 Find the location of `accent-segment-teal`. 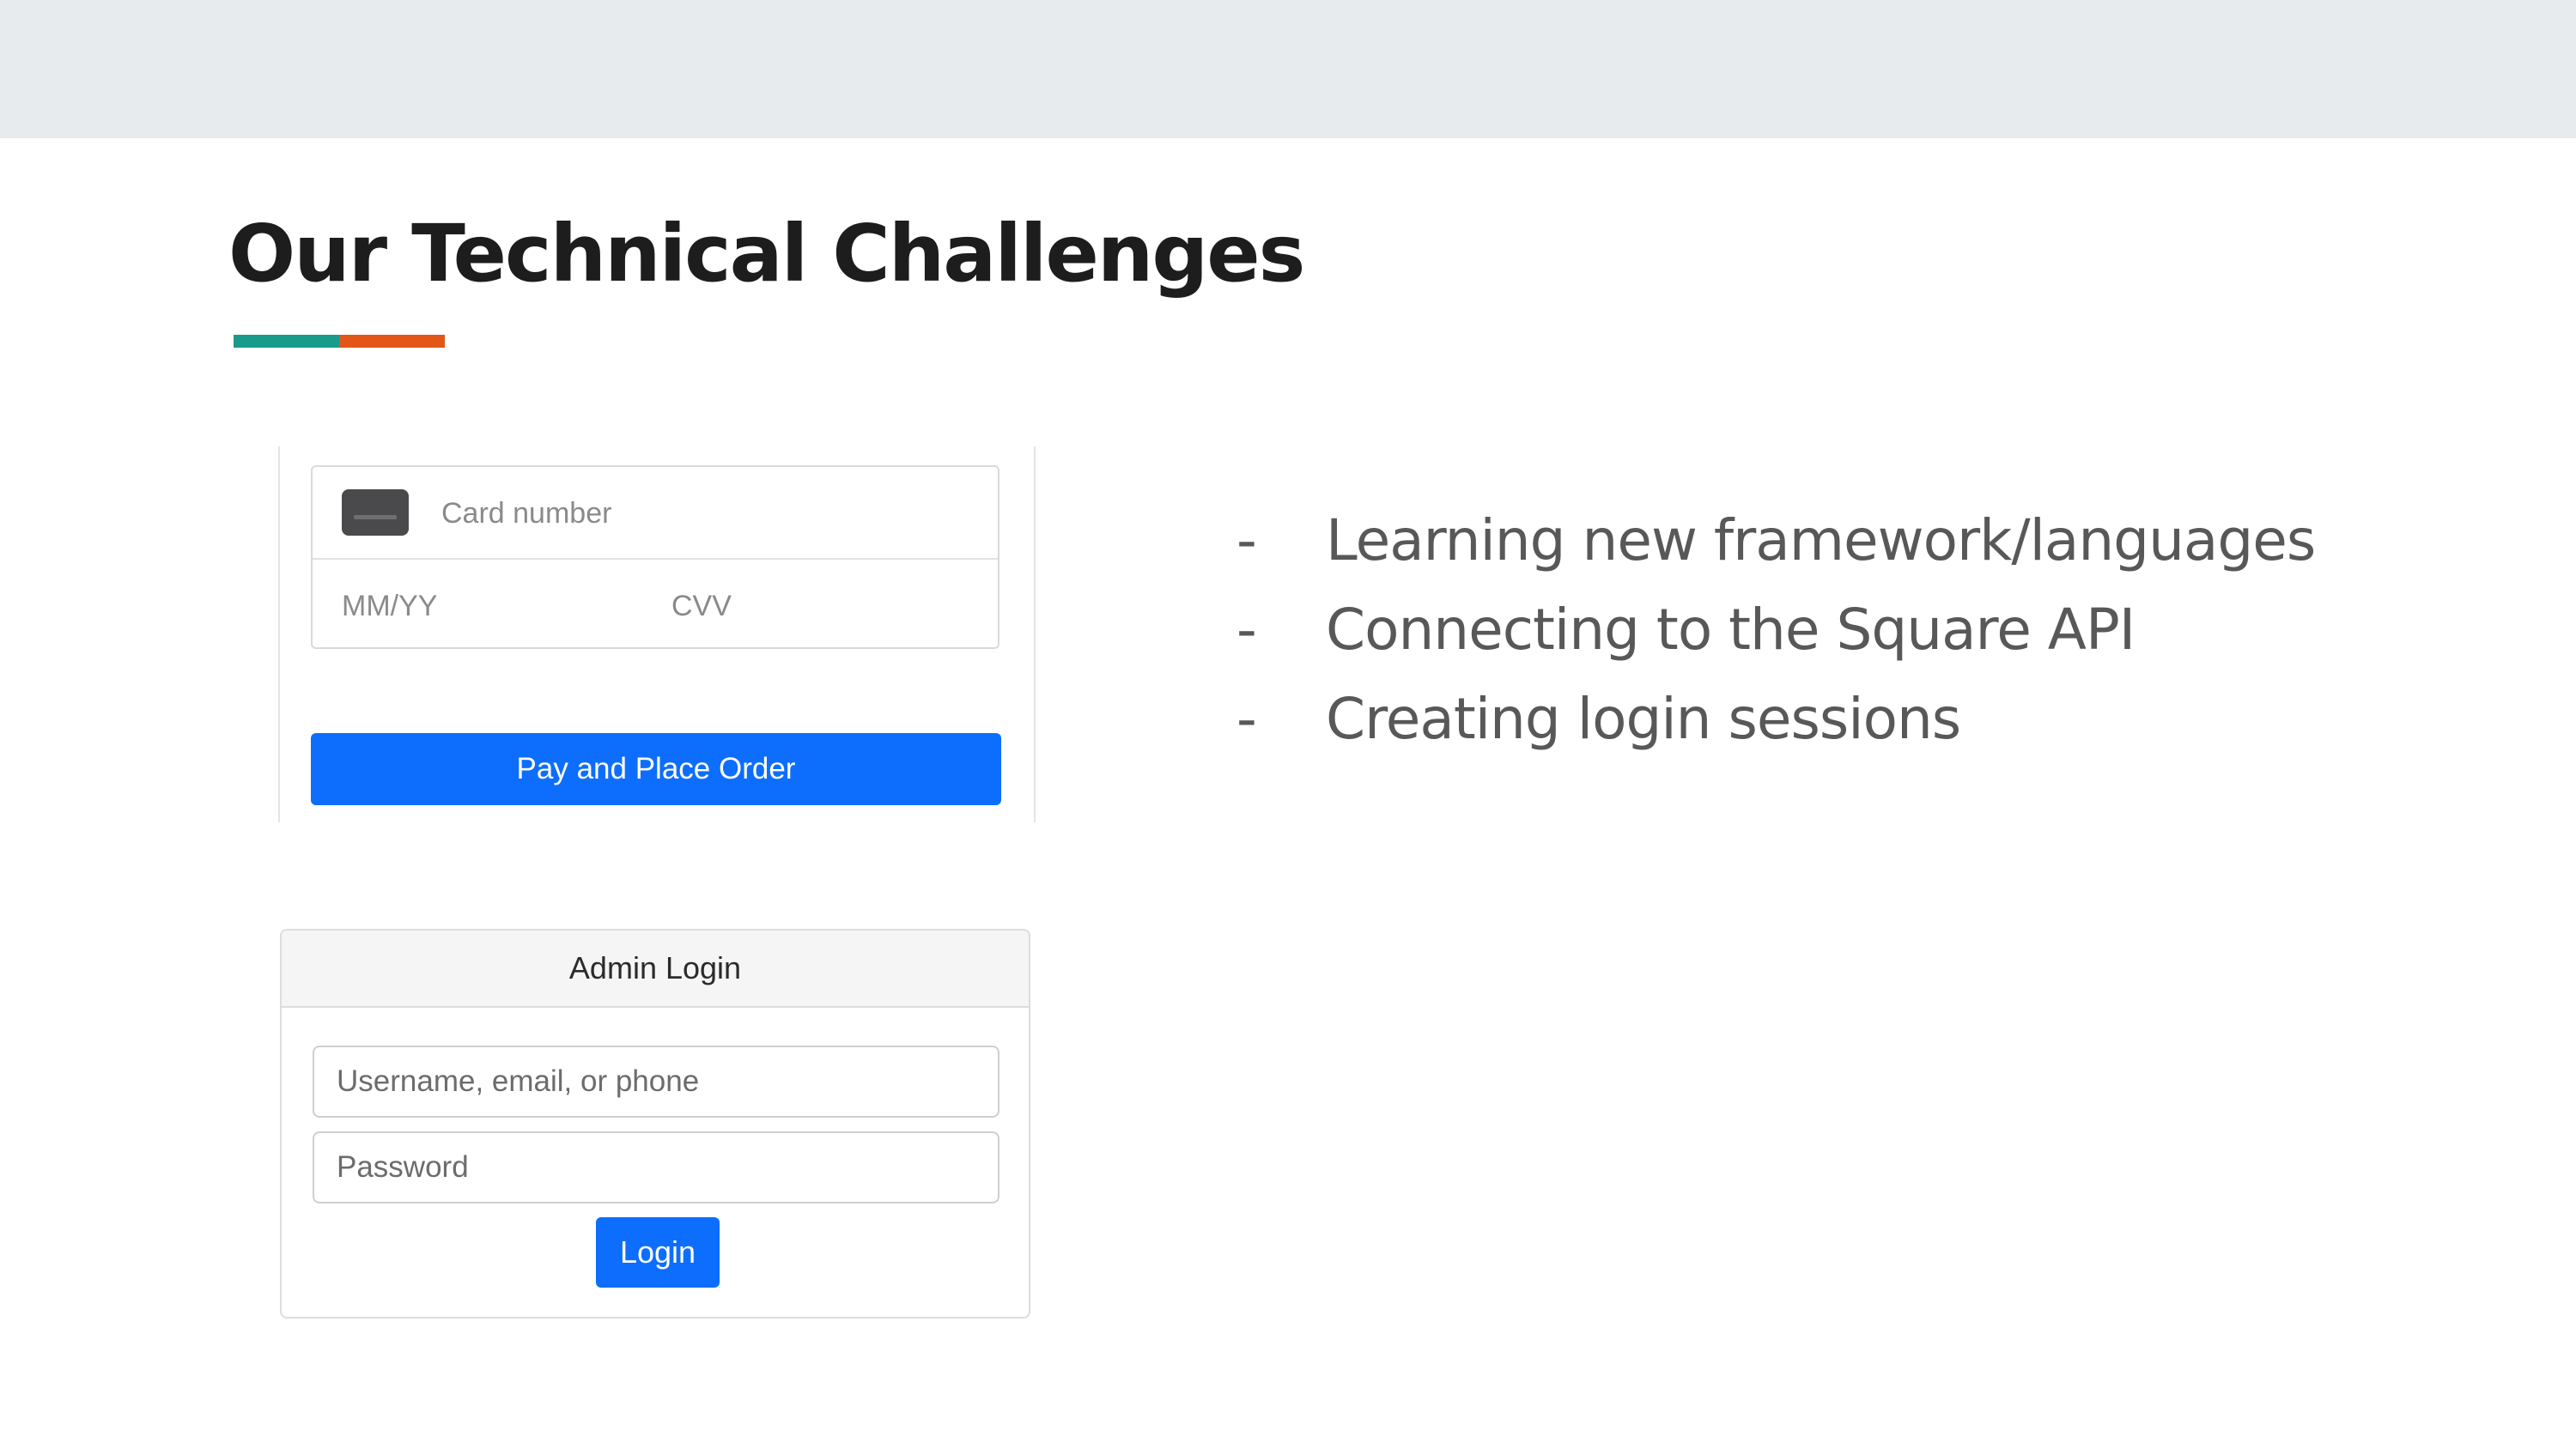

accent-segment-teal is located at coordinates (286, 341).